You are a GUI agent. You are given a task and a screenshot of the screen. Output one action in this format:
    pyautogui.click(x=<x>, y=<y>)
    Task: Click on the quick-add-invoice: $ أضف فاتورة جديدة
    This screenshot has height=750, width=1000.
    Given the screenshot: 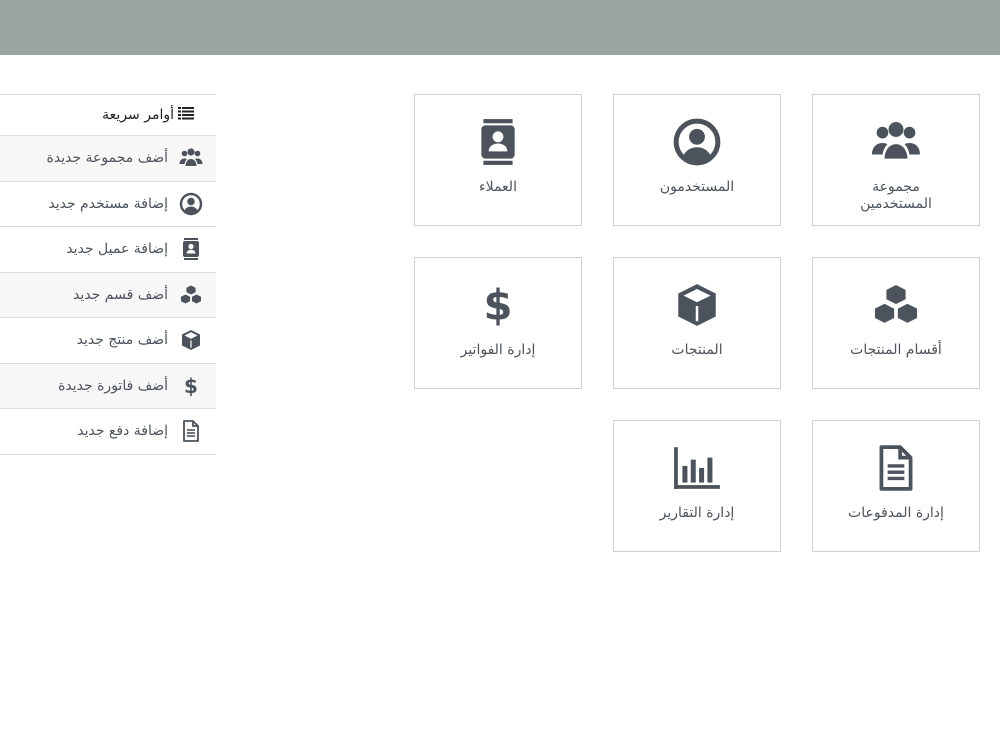 What is the action you would take?
    pyautogui.click(x=108, y=386)
    